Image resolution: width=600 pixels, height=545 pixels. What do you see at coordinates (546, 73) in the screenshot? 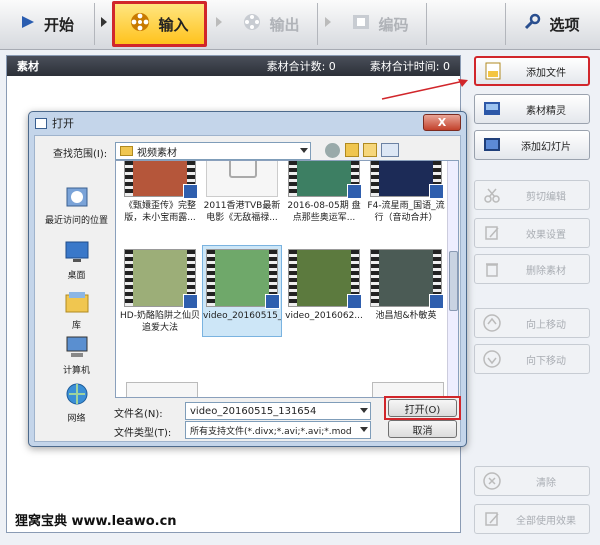
I see `add-file-label: 添加文件` at bounding box center [546, 73].